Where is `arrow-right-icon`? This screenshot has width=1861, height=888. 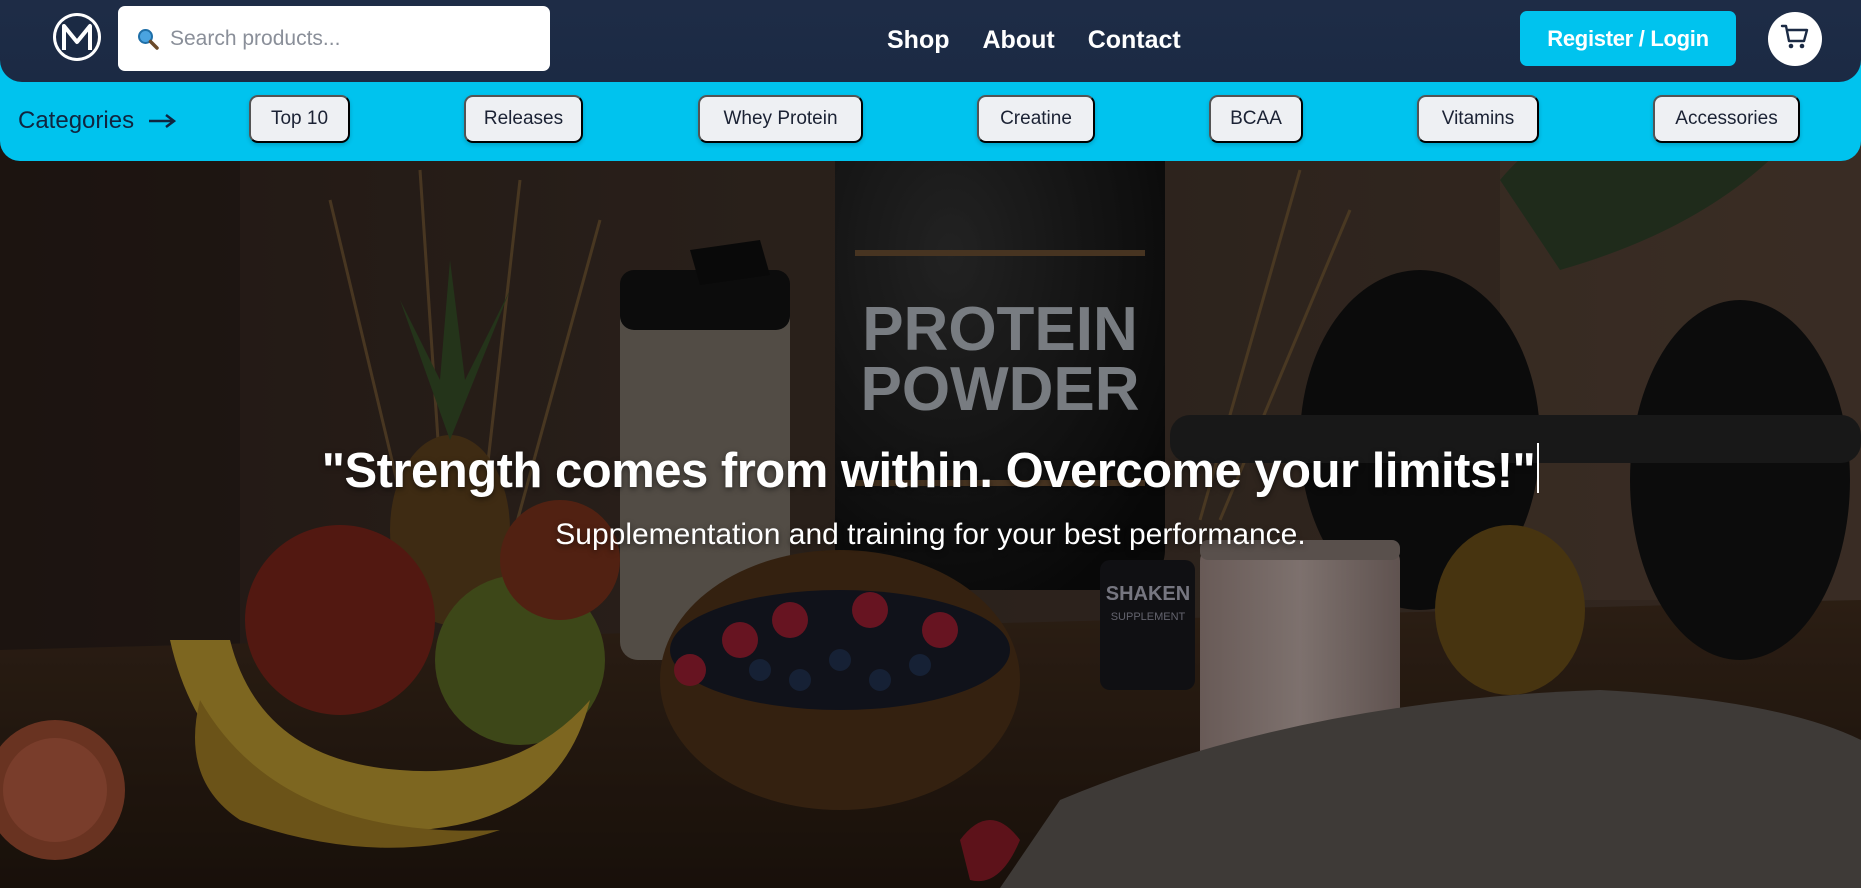 arrow-right-icon is located at coordinates (162, 121).